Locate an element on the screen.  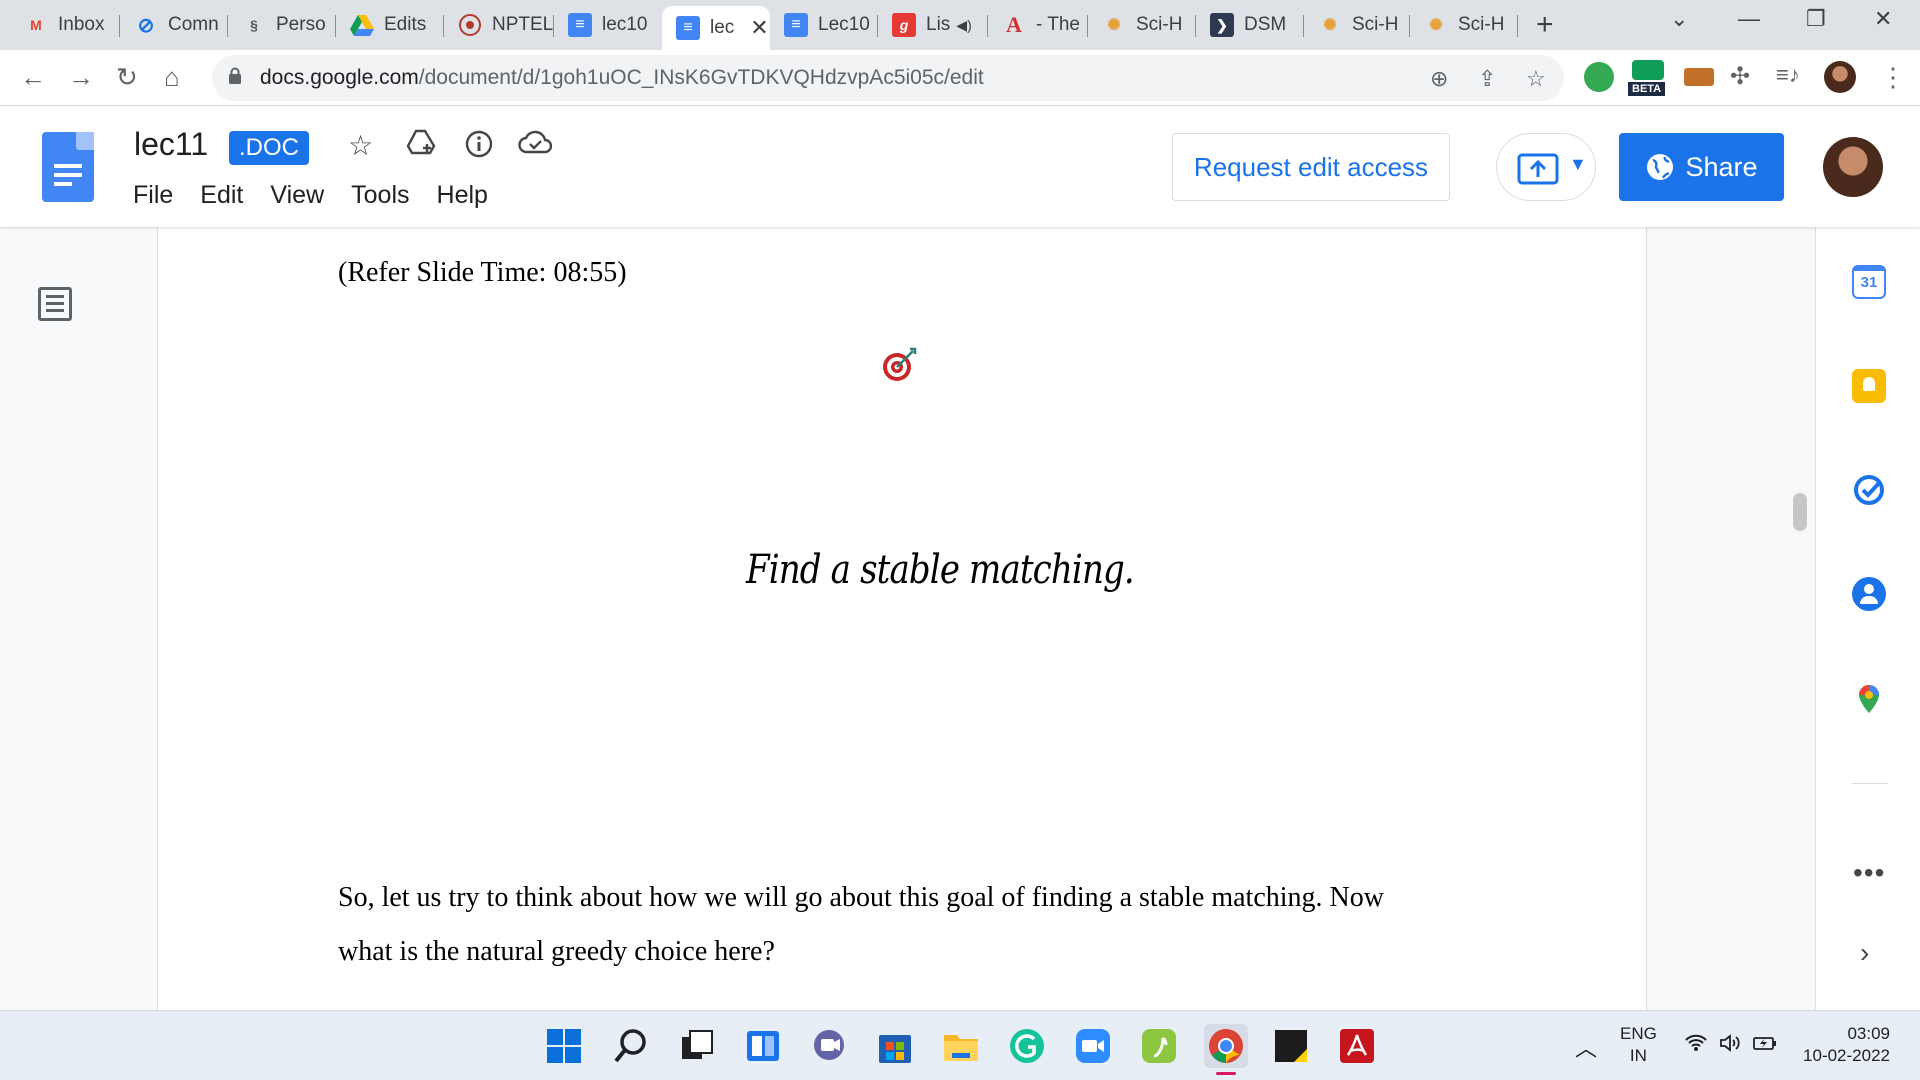
document-title: lec11 is located at coordinates (171, 144).